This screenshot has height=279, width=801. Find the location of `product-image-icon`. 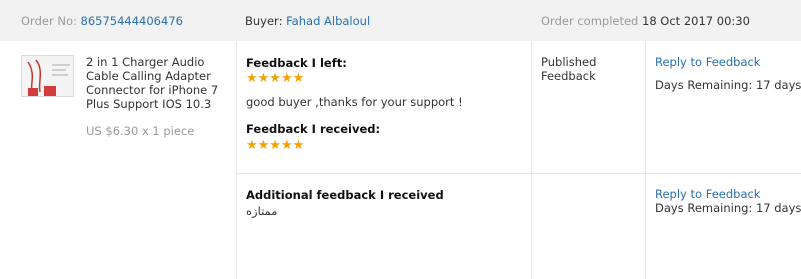

product-image-icon is located at coordinates (47, 76).